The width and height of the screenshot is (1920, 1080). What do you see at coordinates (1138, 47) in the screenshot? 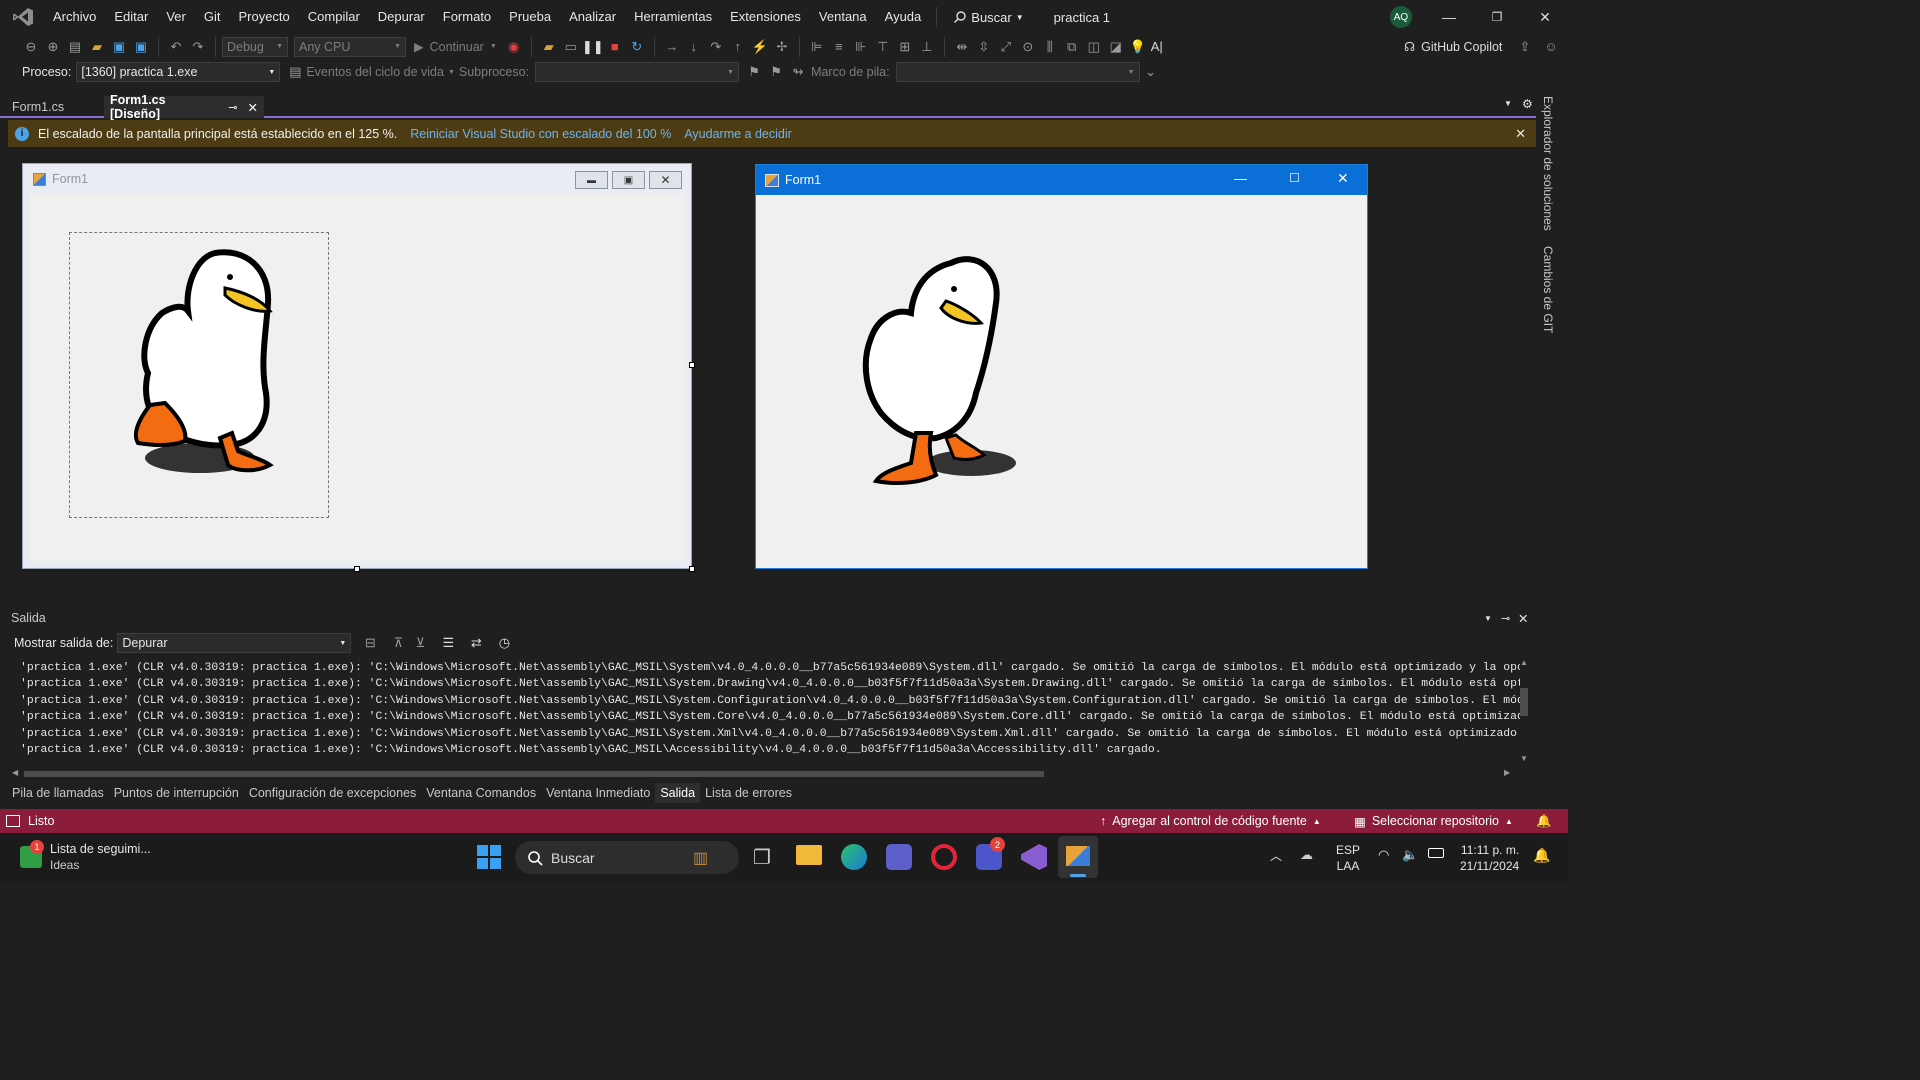
I see `lightbulb-icon: 💡` at bounding box center [1138, 47].